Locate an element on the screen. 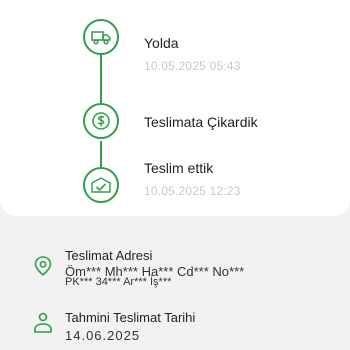 The image size is (350, 350). delivery-address-line2: PK*** 34*** Ar*** İş*** is located at coordinates (118, 282).